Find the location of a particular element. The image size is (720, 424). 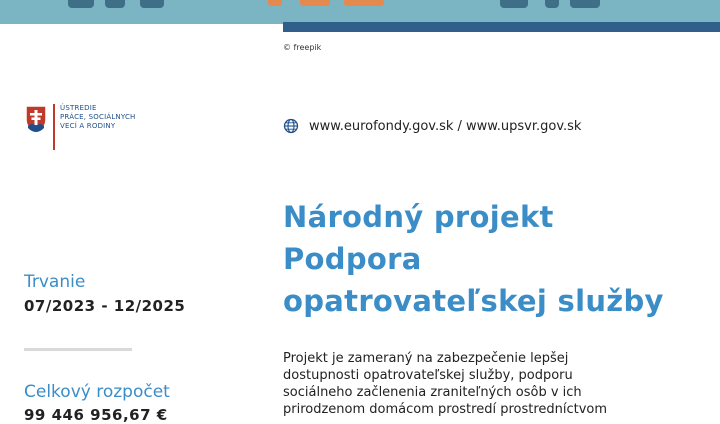

budget-label: Celkový rozpočet is located at coordinates (97, 392).